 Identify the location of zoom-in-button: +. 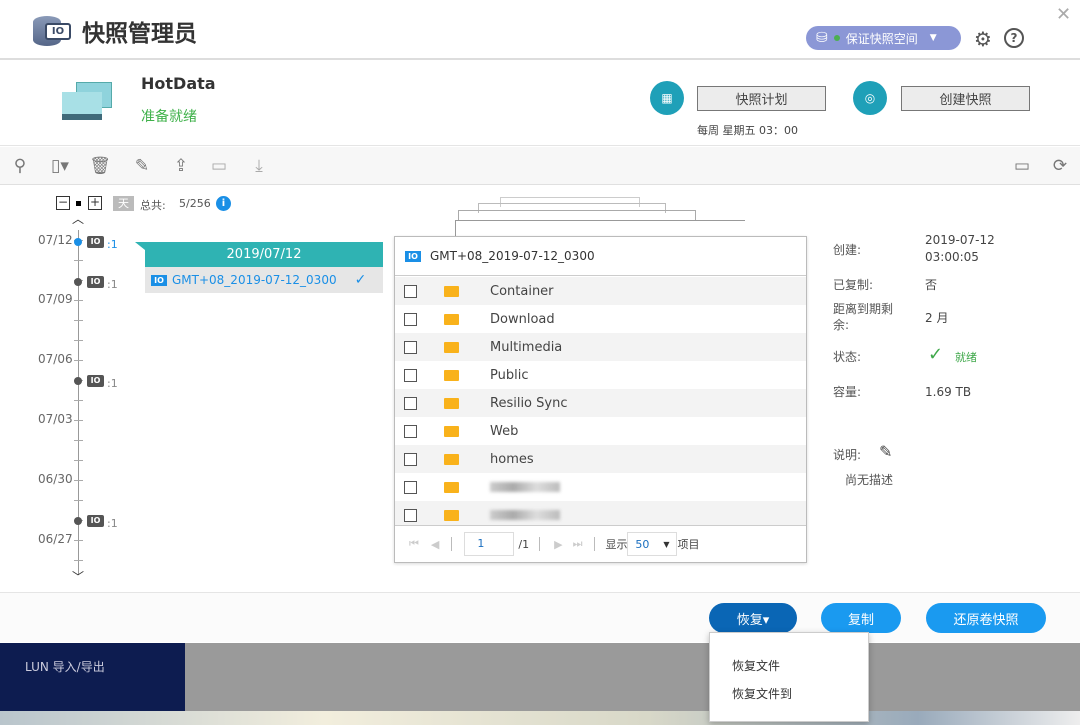
(95, 203).